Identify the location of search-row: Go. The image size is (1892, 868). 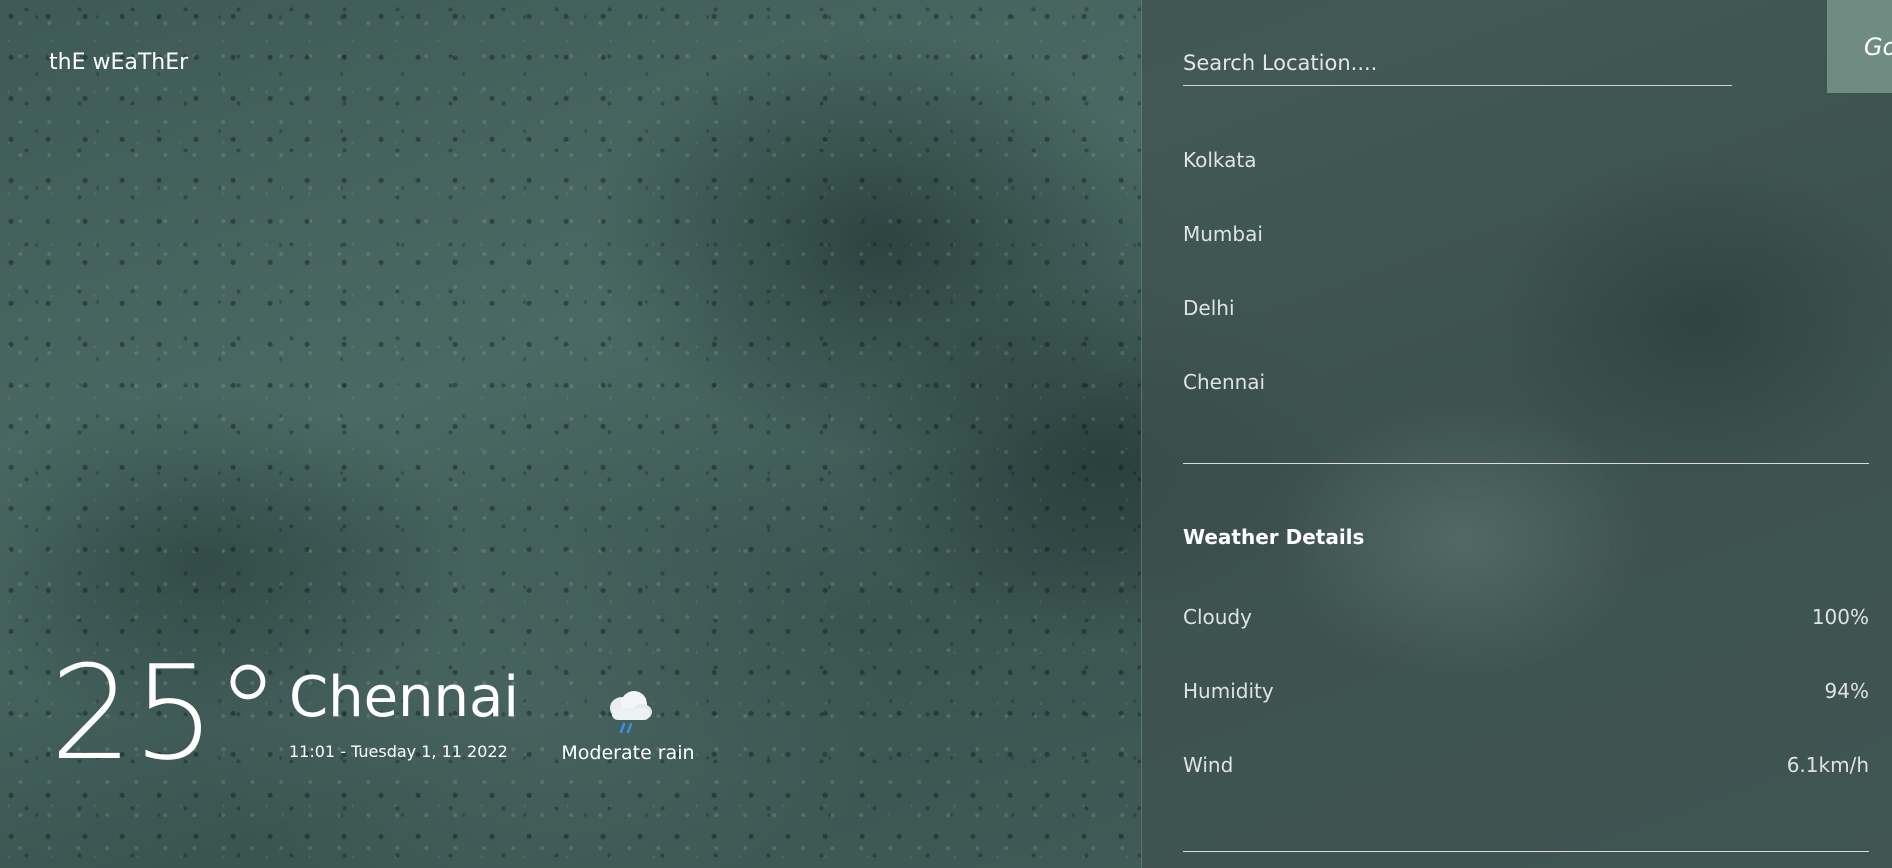
(1537, 46).